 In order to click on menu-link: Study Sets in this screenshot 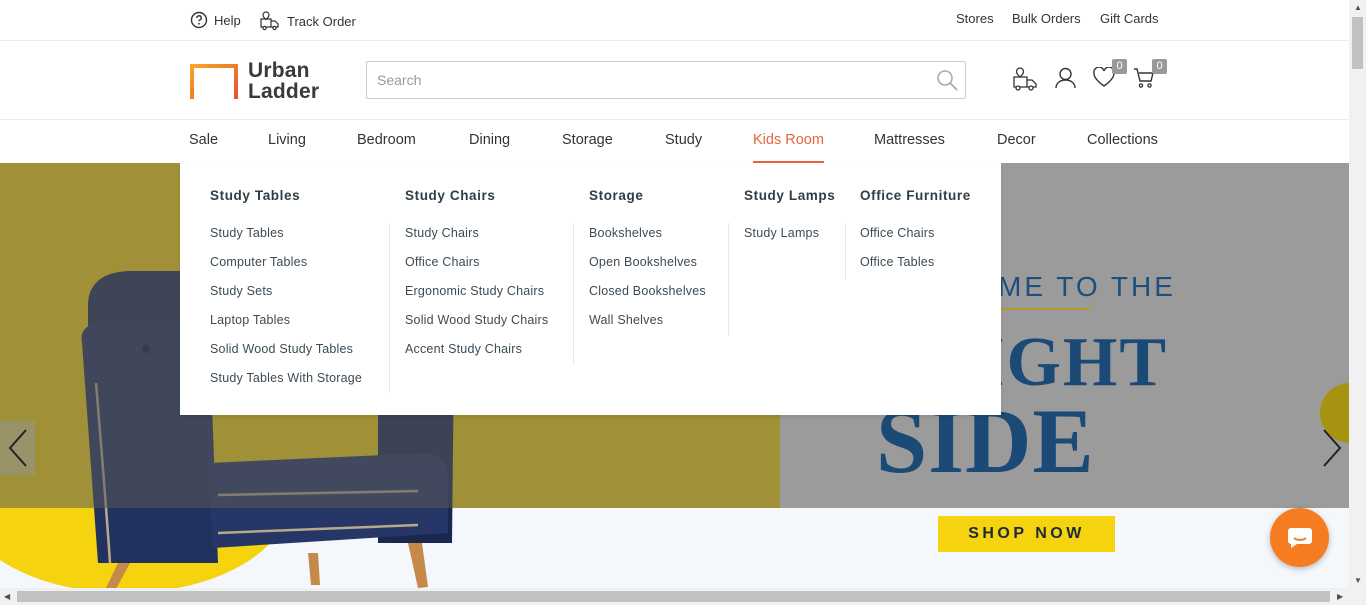, I will do `click(286, 297)`.